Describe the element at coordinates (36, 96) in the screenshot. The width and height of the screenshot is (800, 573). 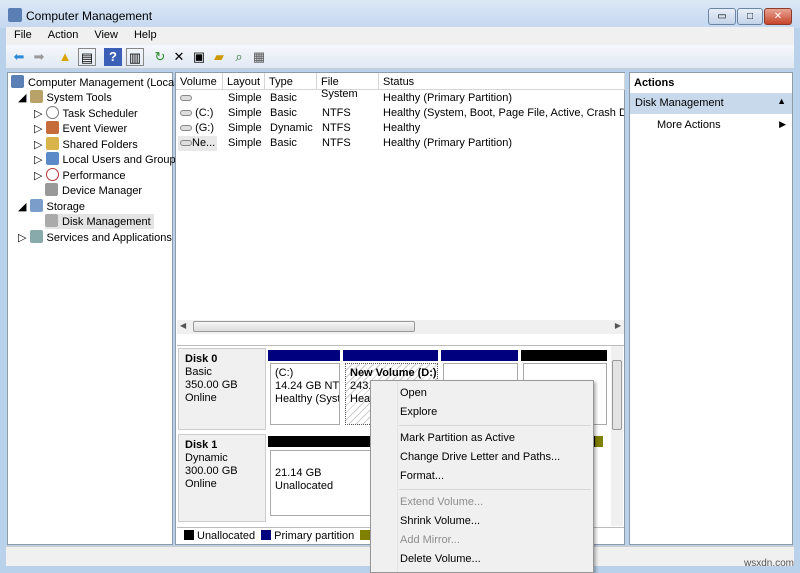
I see `tools-icon` at that location.